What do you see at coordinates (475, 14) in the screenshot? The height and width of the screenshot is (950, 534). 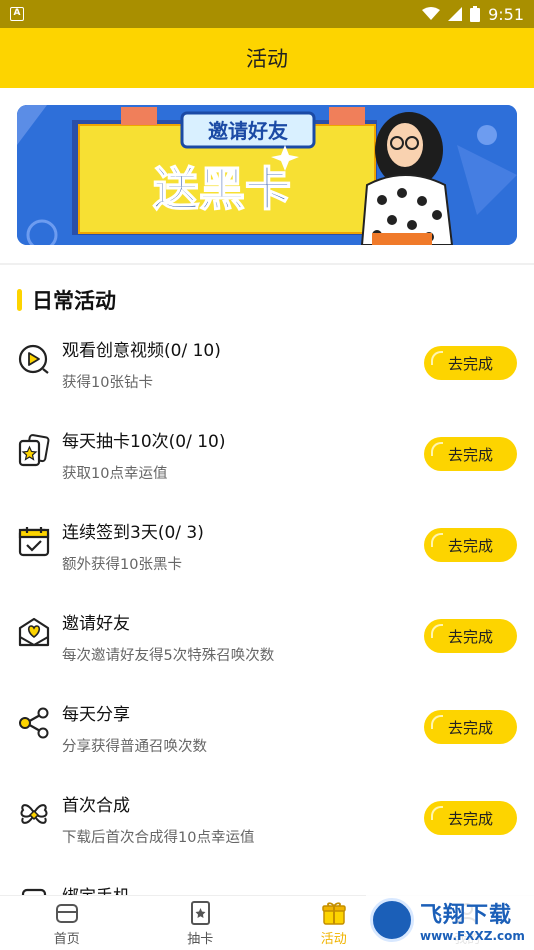 I see `battery-icon` at bounding box center [475, 14].